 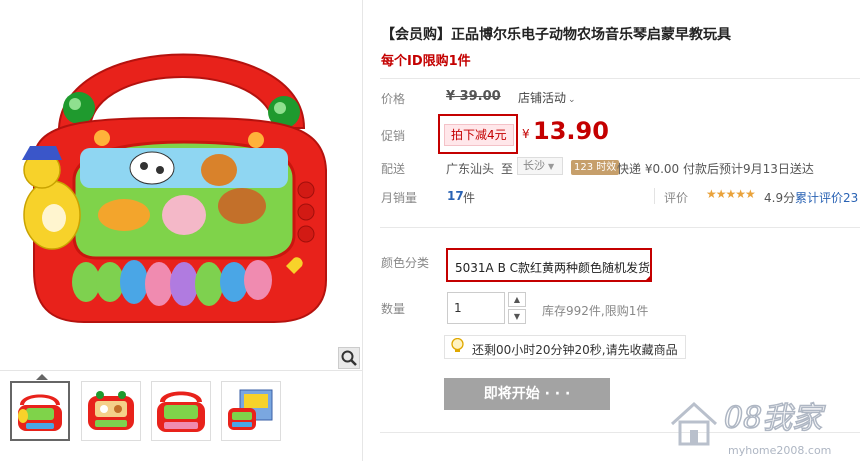 I want to click on shipping-info: 快递 ¥0.00 付款后预计9月13日送达, so click(x=715, y=169).